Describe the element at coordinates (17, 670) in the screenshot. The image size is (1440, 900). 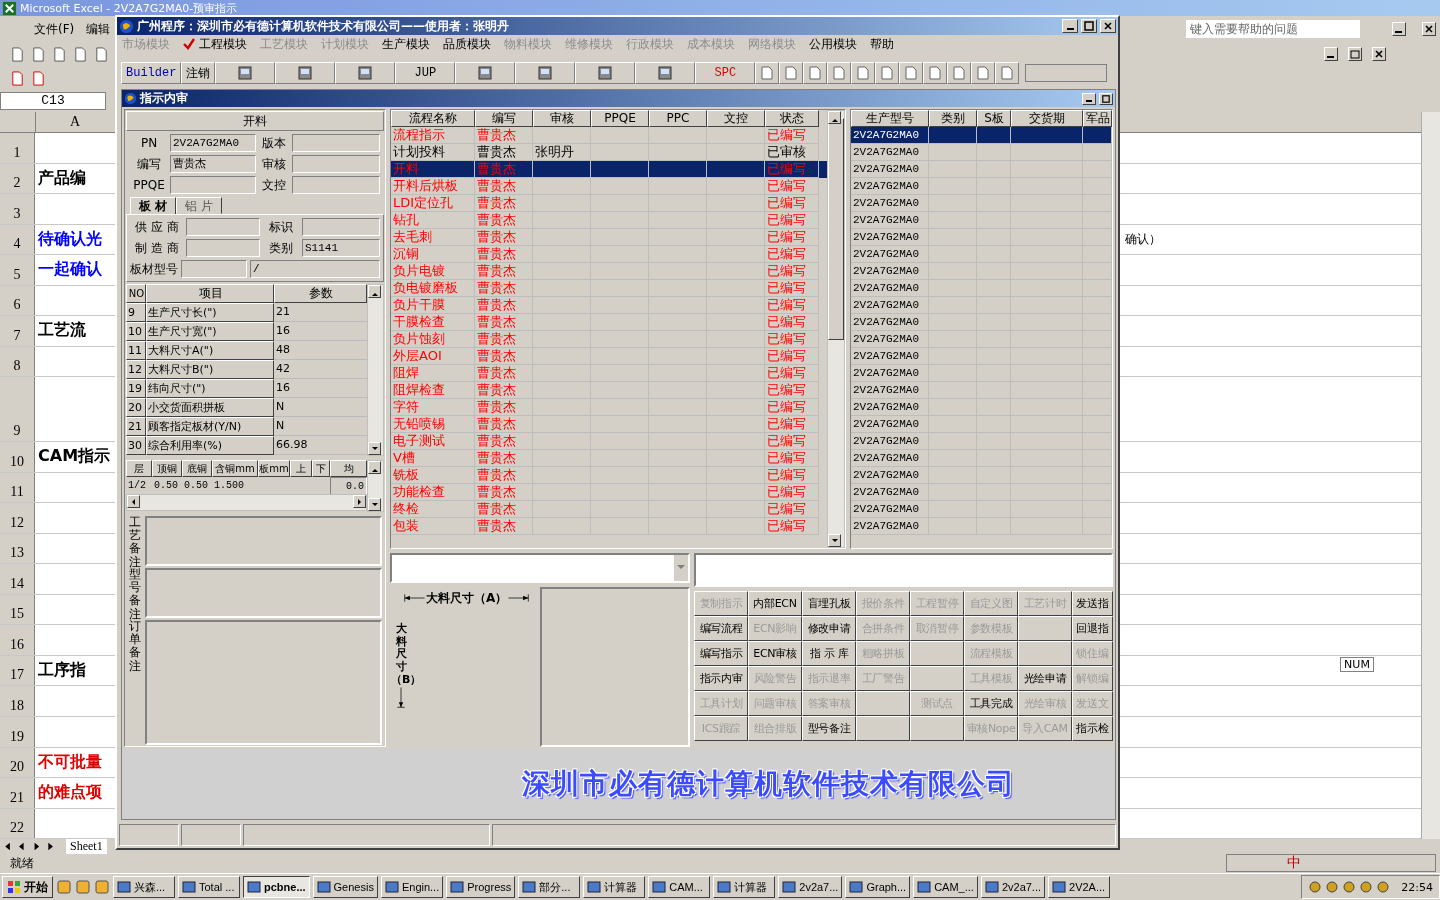
I see `row-header: 17` at that location.